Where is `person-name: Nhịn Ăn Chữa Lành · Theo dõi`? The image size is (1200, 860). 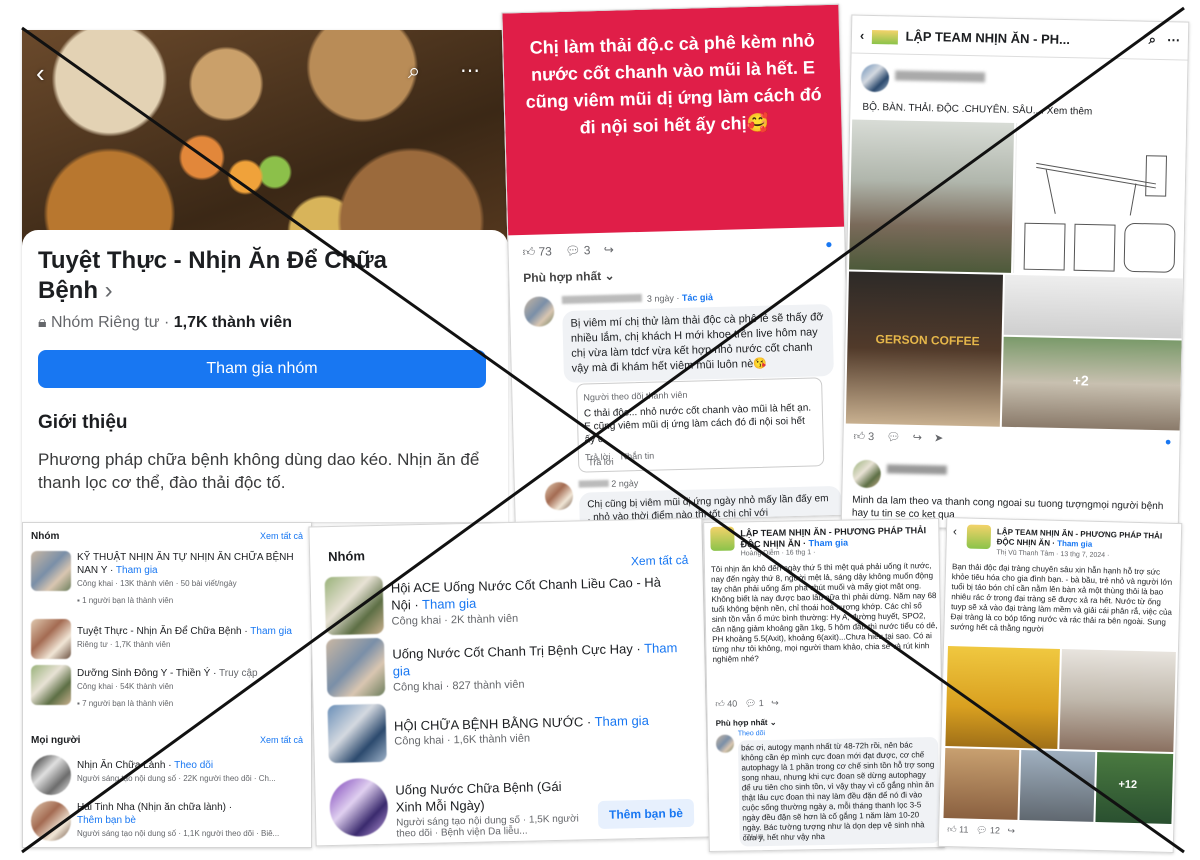
person-name: Nhịn Ăn Chữa Lành · Theo dõi is located at coordinates (191, 765).